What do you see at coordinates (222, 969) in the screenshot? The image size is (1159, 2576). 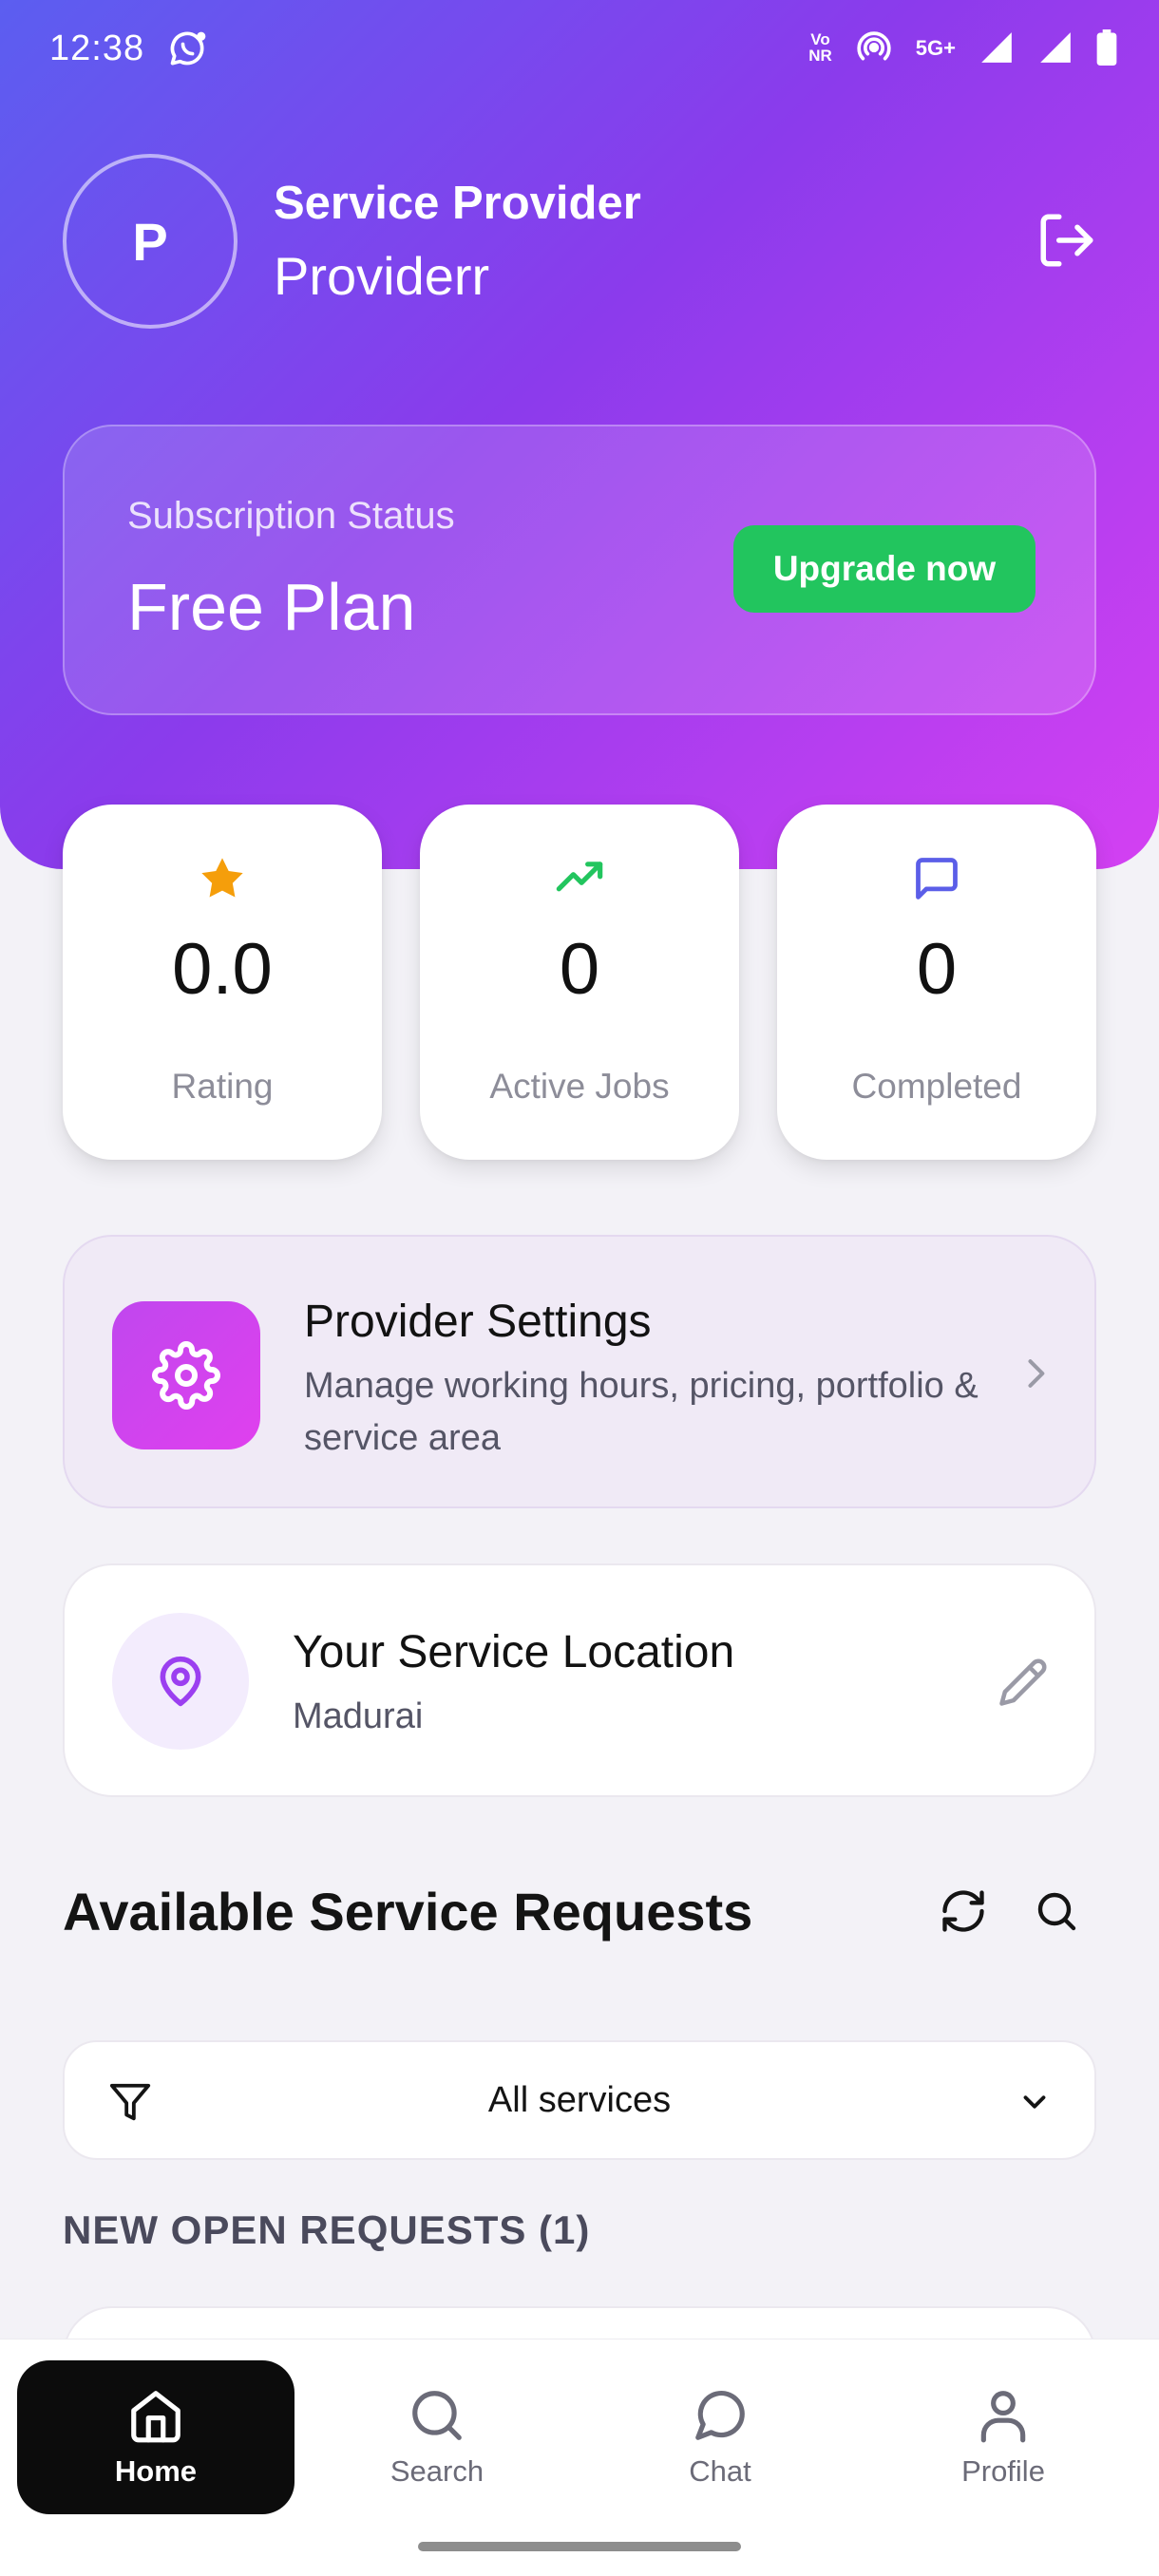 I see `stat-value: 0.0` at bounding box center [222, 969].